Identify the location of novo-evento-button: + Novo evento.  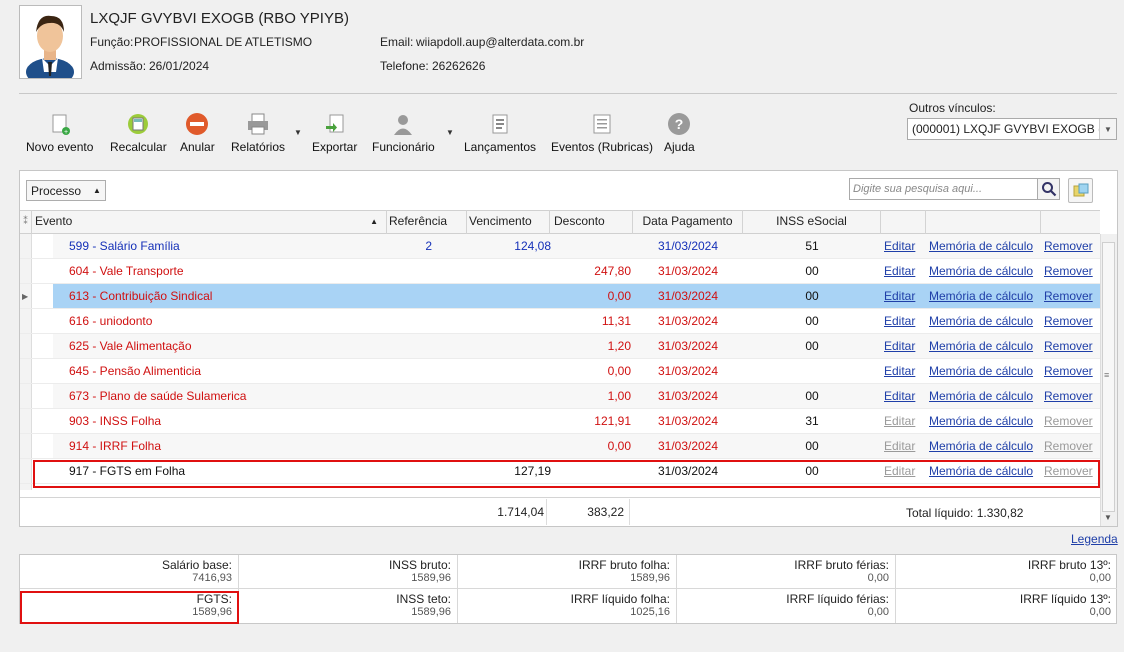
(59, 136).